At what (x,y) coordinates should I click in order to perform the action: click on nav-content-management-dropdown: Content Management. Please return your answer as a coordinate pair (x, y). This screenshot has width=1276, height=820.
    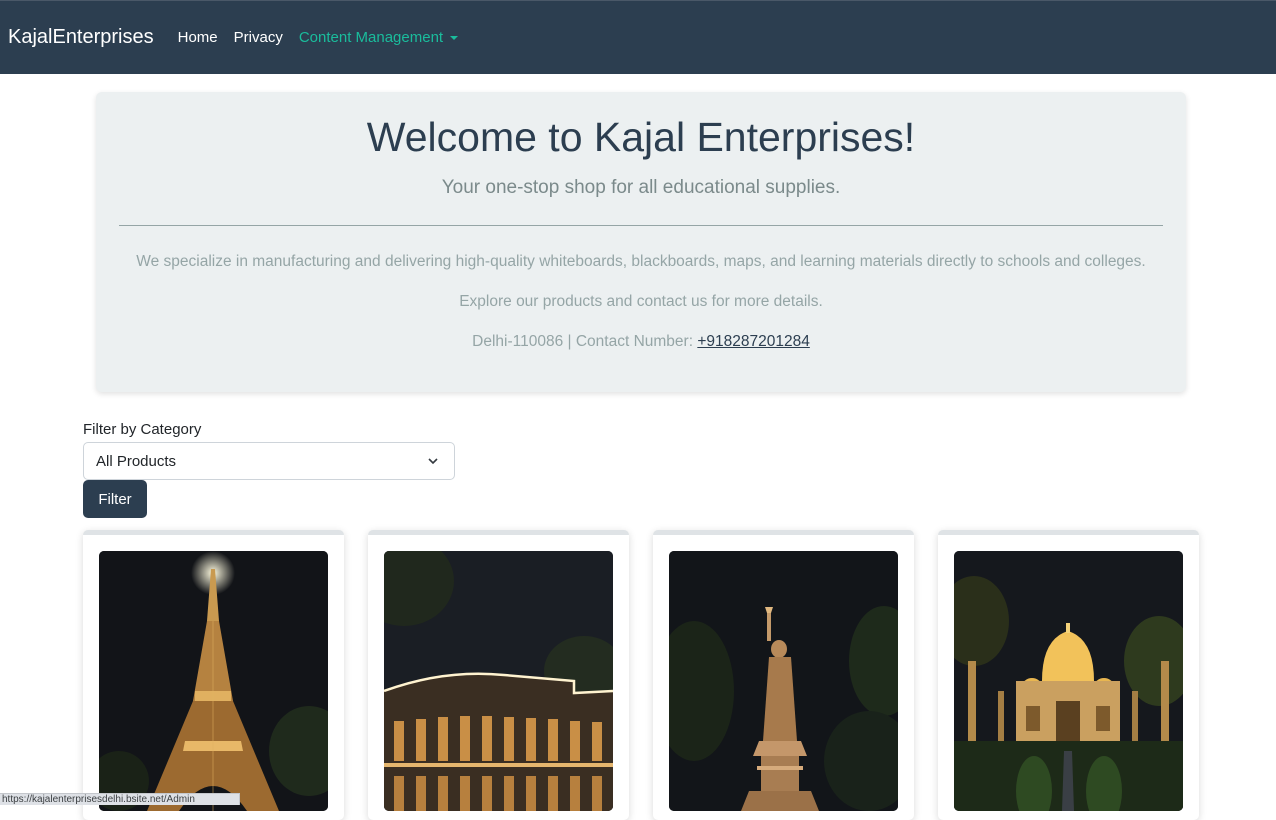
    Looking at the image, I should click on (378, 37).